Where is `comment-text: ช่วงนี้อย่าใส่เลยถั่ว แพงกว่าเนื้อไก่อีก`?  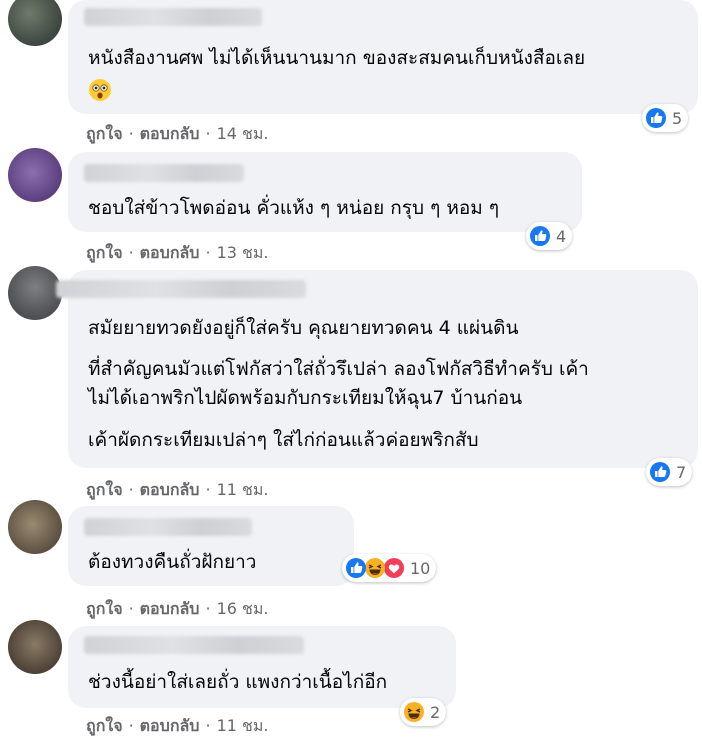 comment-text: ช่วงนี้อย่าใส่เลยถั่ว แพงกว่าเนื้อไก่อีก is located at coordinates (238, 682).